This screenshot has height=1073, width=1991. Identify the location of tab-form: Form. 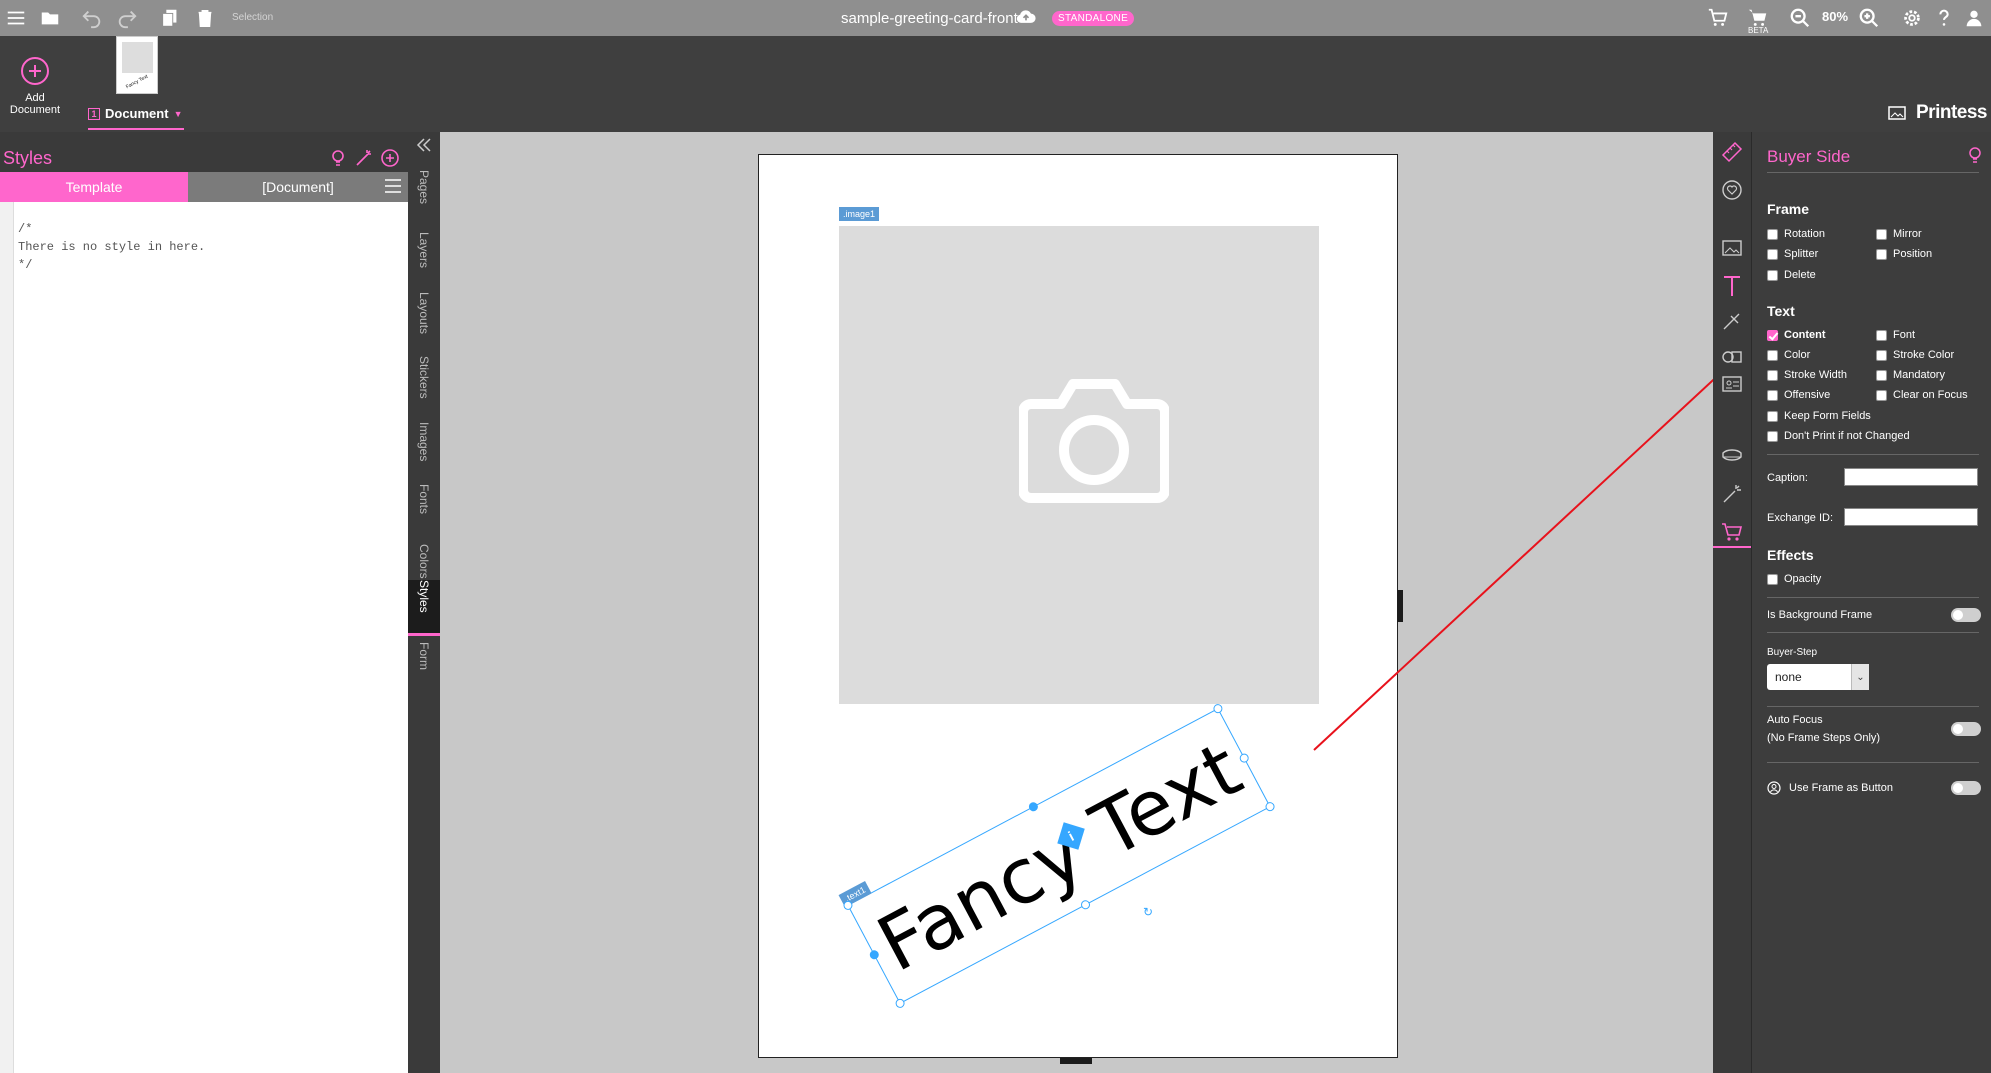
(424, 671).